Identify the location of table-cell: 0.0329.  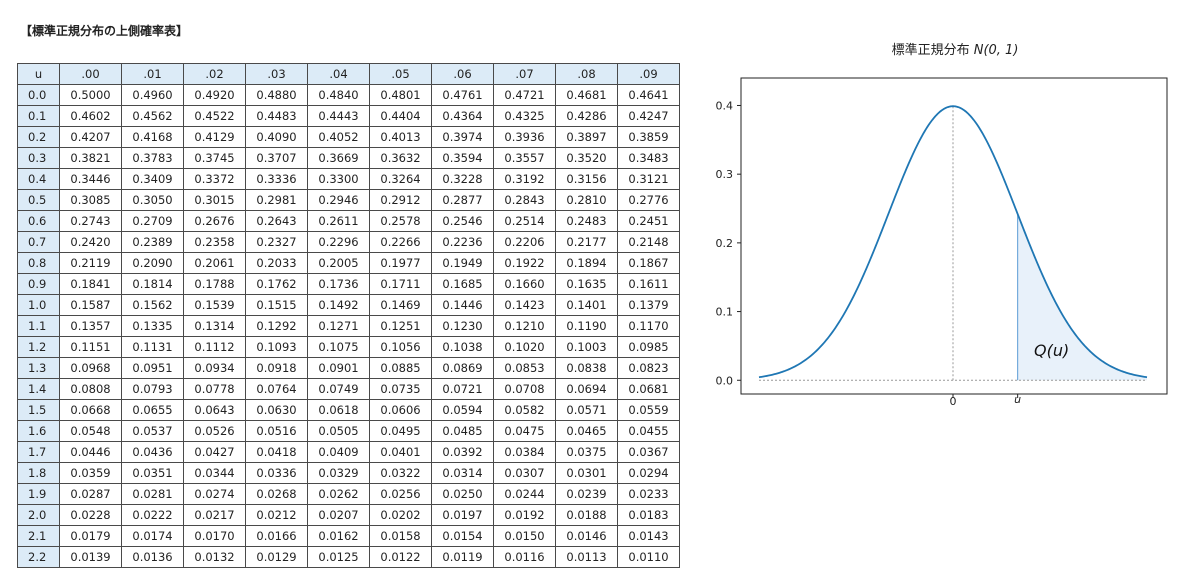
(338, 473).